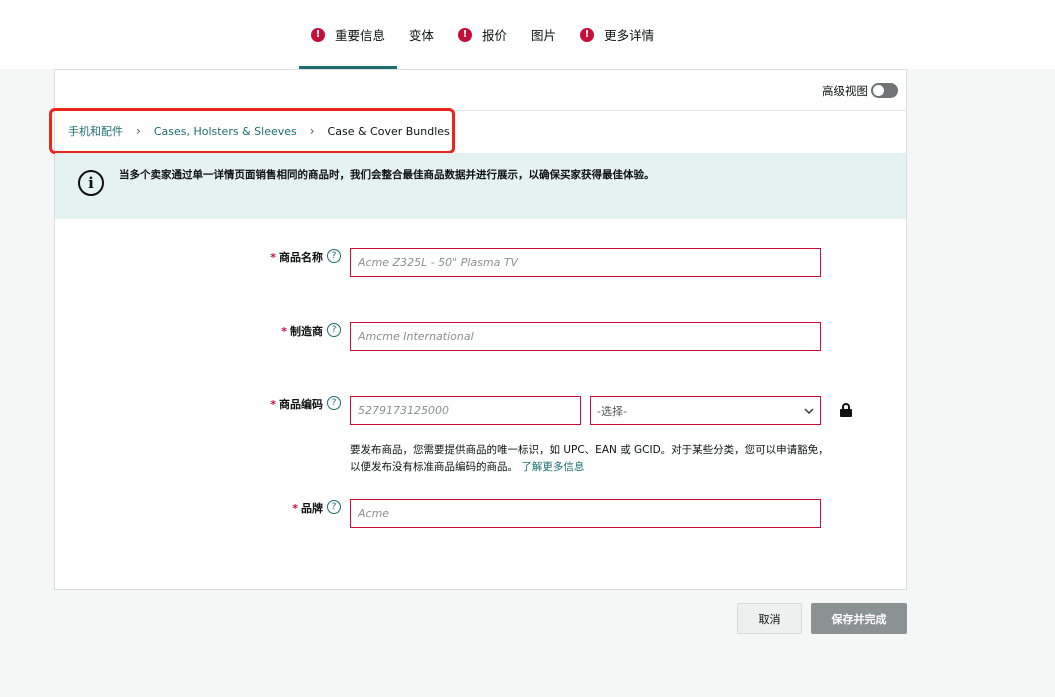 This screenshot has height=697, width=1055. What do you see at coordinates (552, 467) in the screenshot?
I see `learn-more-link: 了解更多信息` at bounding box center [552, 467].